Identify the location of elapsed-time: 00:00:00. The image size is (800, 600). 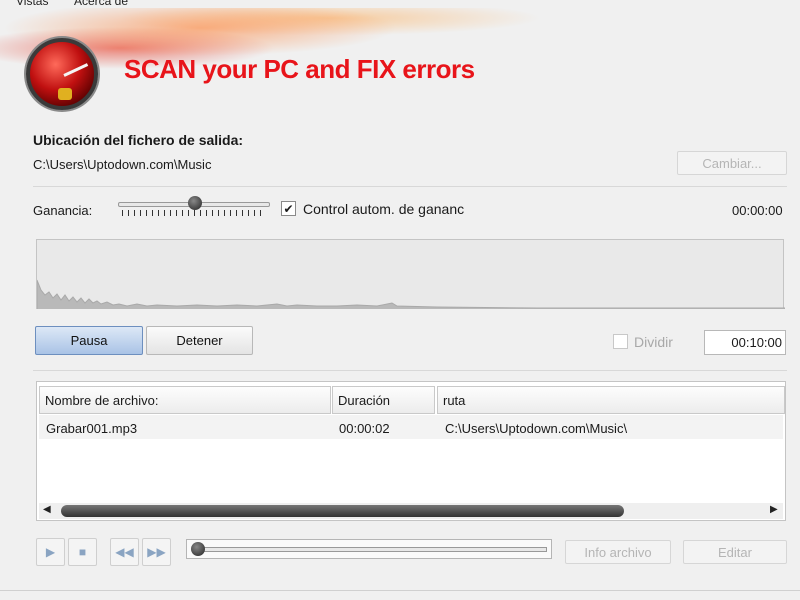
(757, 210).